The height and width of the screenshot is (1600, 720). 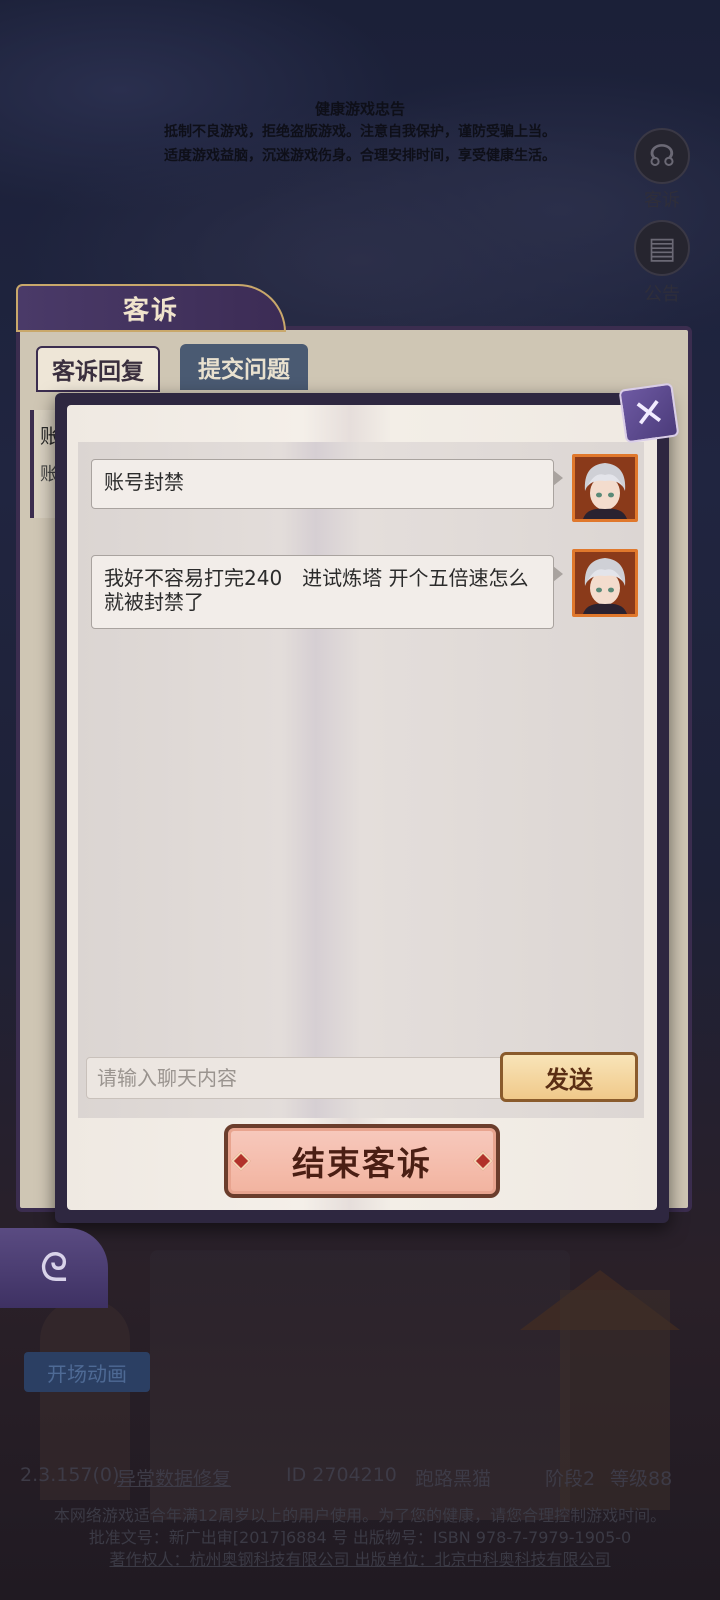 What do you see at coordinates (662, 200) in the screenshot?
I see `complaint-side-label: 客诉` at bounding box center [662, 200].